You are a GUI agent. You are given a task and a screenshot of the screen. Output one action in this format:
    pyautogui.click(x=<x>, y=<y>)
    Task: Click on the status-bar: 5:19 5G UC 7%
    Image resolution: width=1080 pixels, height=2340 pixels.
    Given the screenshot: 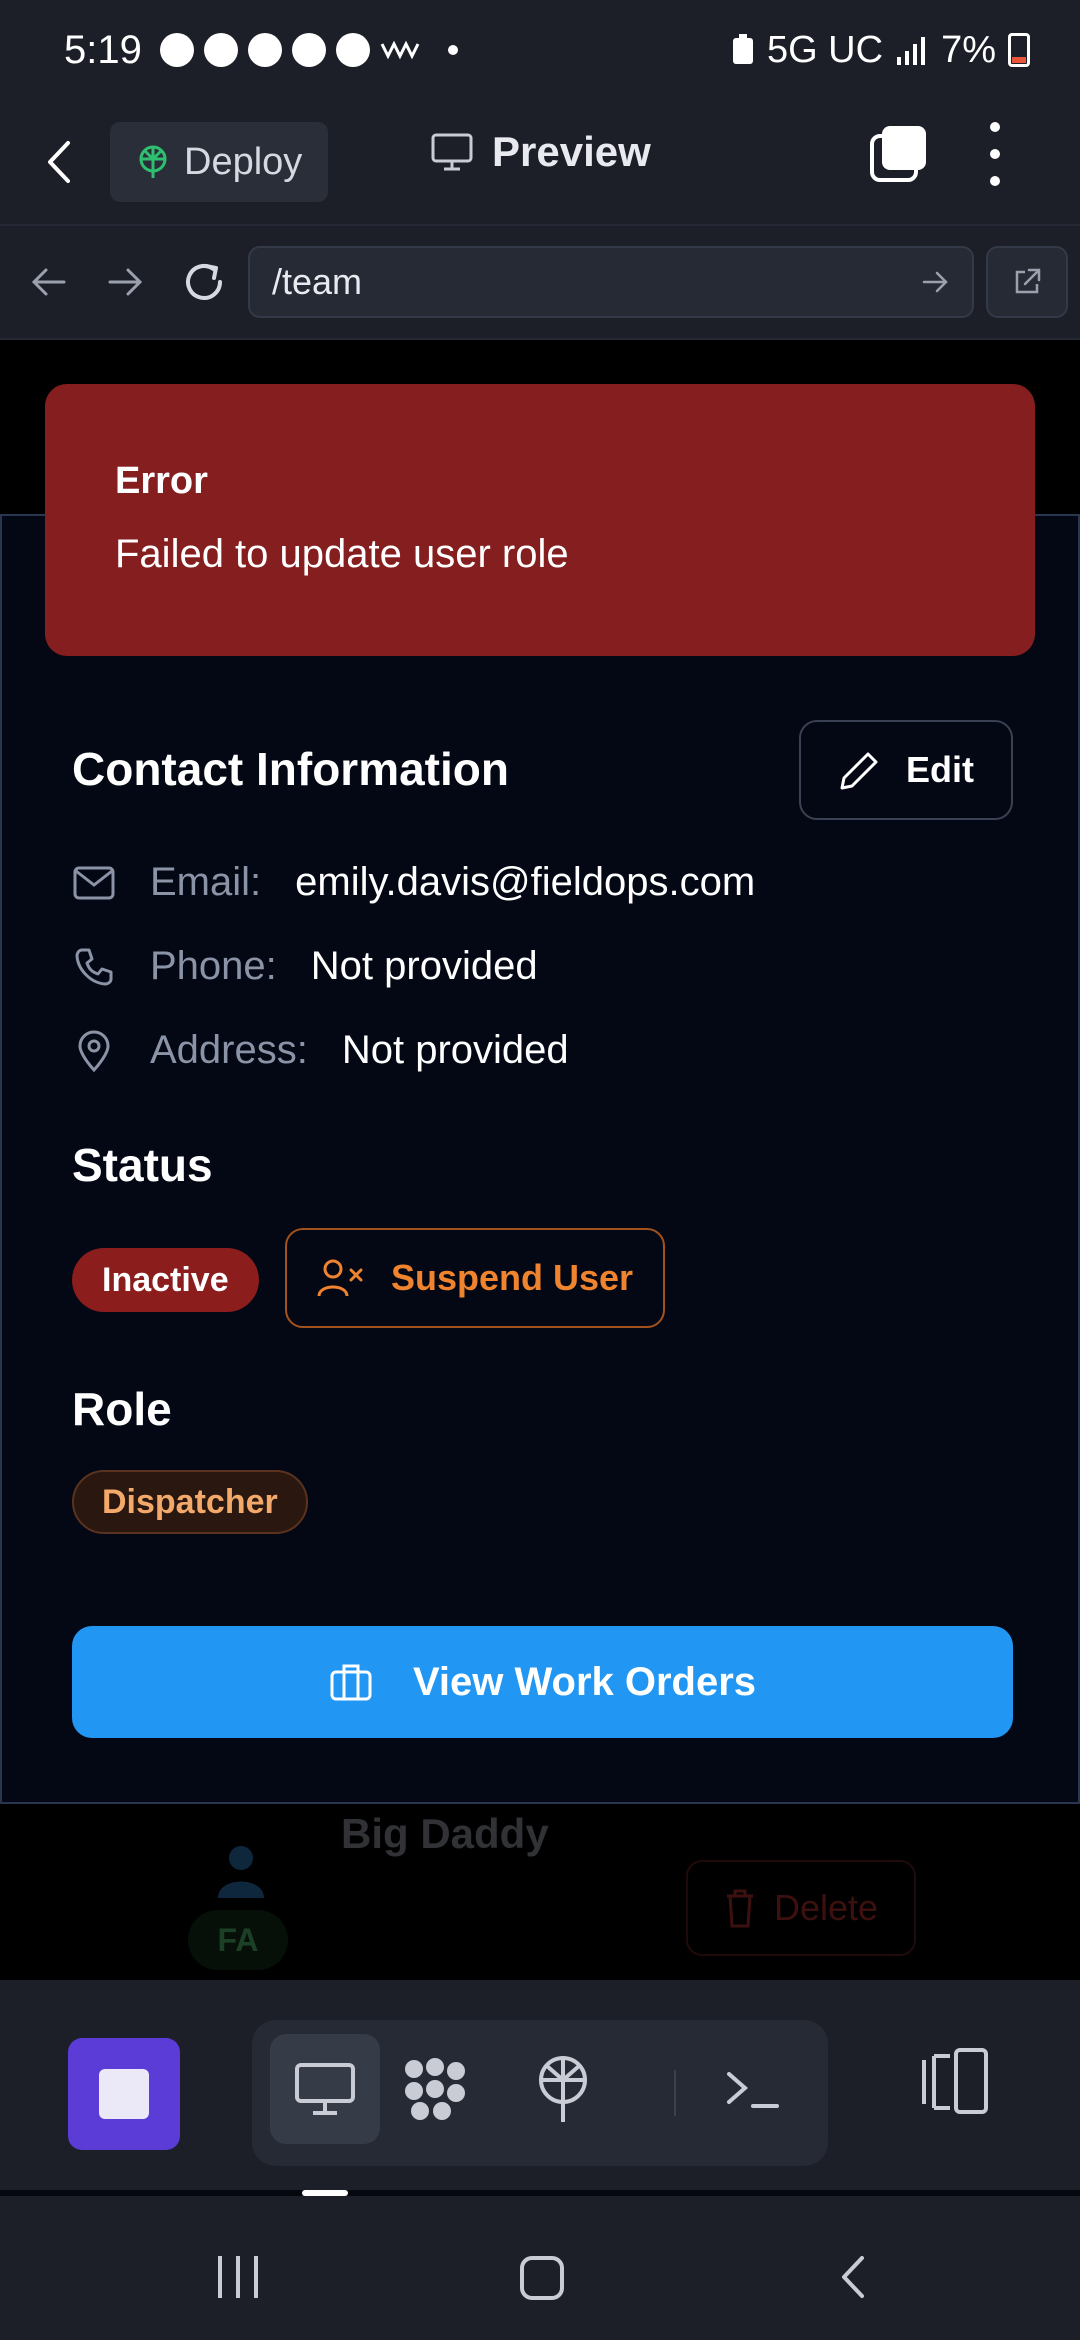 What is the action you would take?
    pyautogui.click(x=540, y=50)
    